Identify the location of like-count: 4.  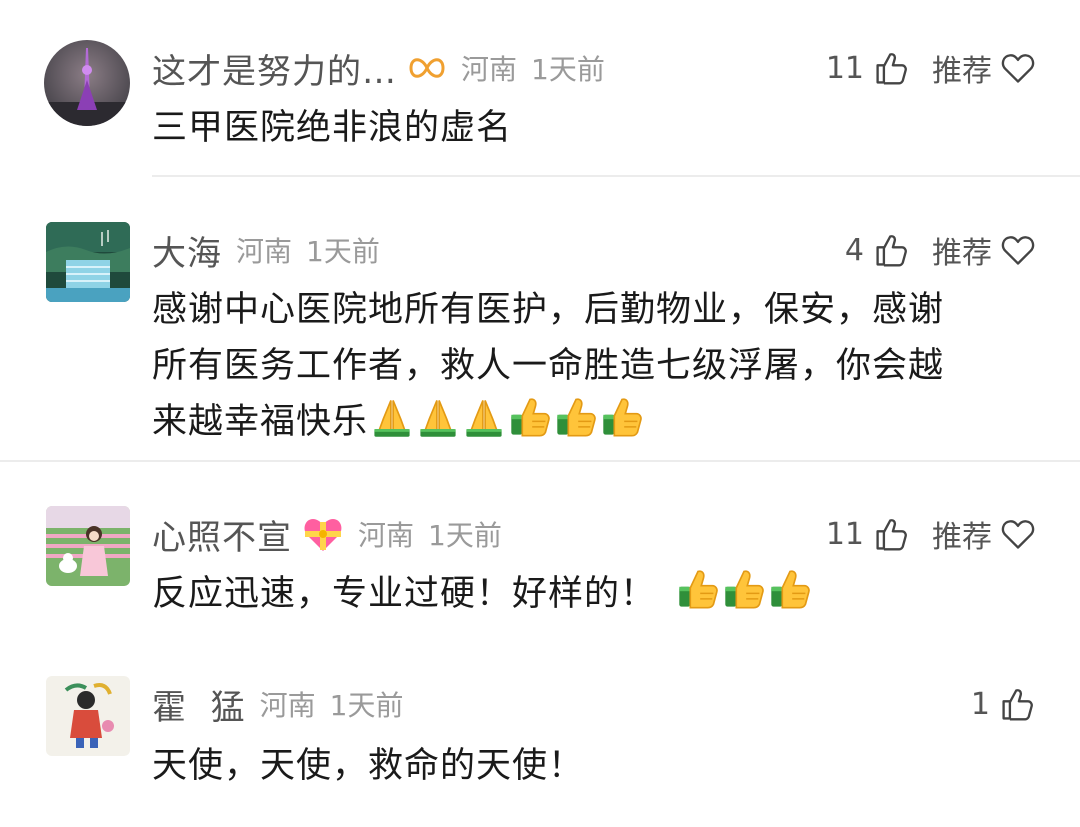
(854, 250).